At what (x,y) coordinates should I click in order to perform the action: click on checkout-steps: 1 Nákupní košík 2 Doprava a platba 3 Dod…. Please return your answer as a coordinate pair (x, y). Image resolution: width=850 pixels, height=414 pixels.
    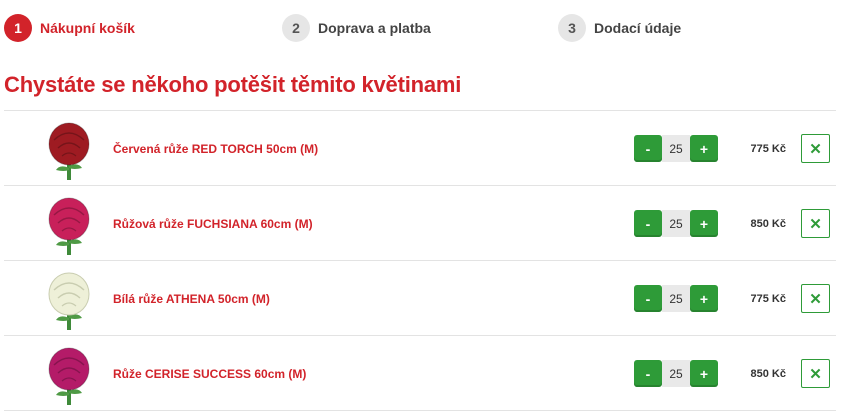
    Looking at the image, I should click on (424, 28).